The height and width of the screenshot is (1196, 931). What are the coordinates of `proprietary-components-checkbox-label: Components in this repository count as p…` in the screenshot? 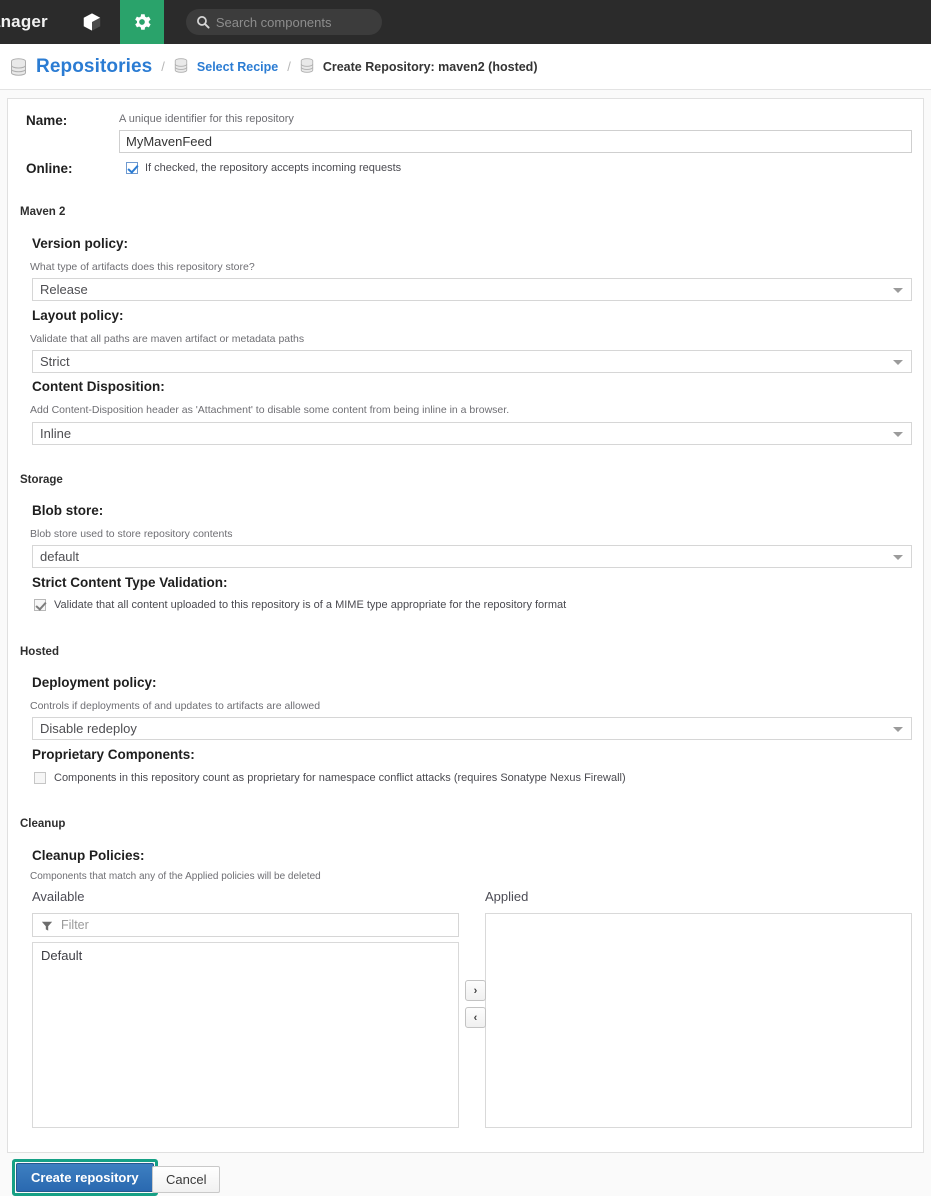 It's located at (340, 778).